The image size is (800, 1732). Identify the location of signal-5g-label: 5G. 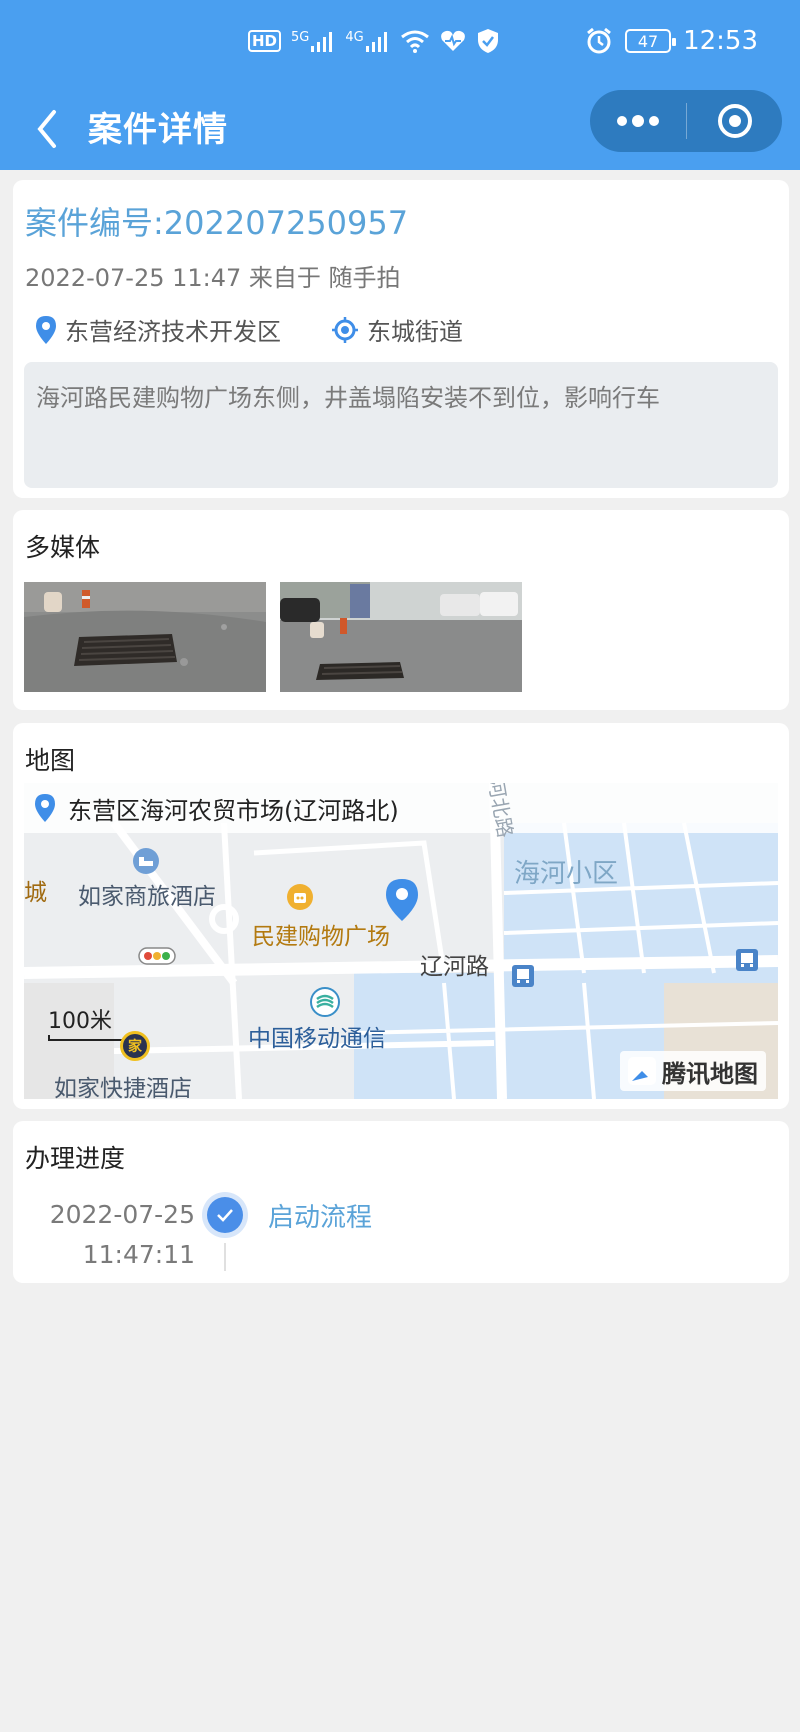
(300, 37).